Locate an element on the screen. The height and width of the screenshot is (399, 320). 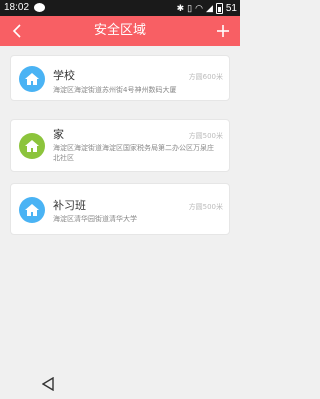
plus-icon is located at coordinates (223, 31).